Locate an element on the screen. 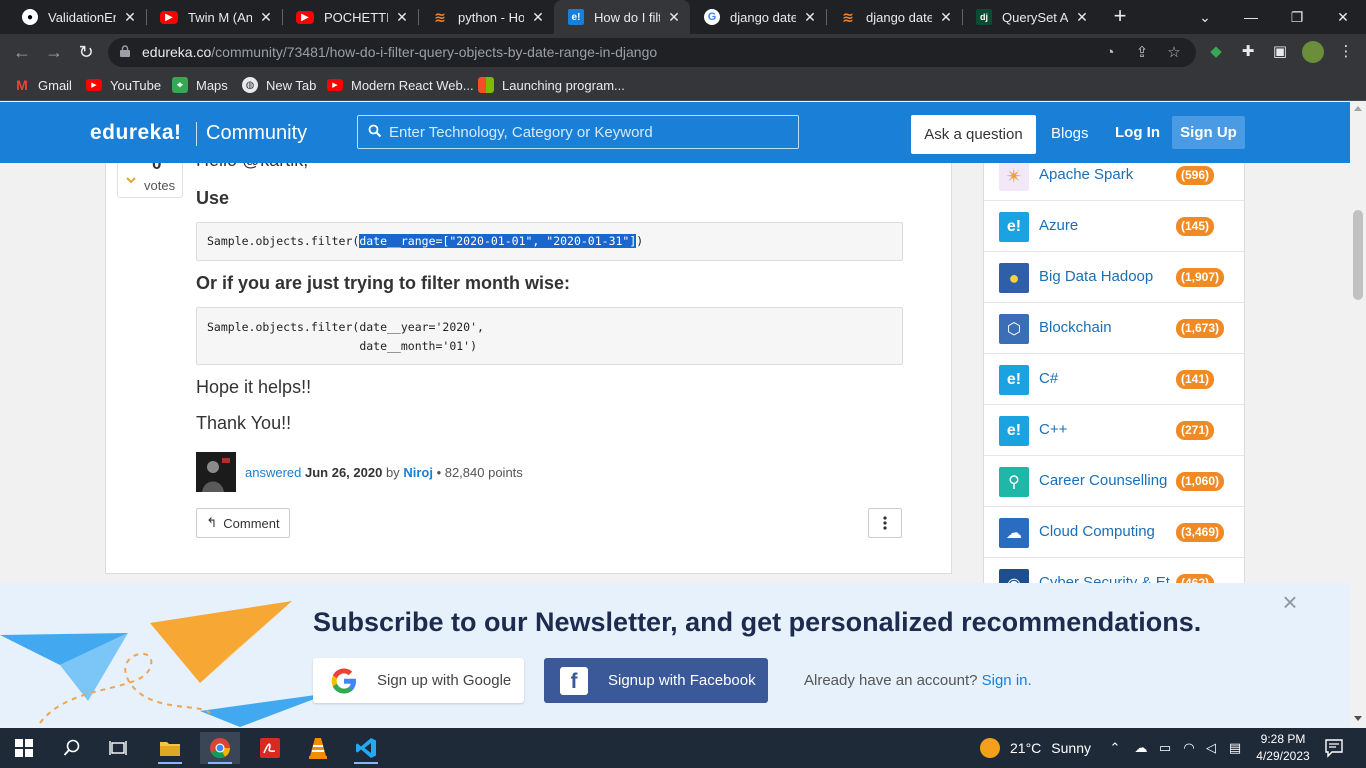  comment-button: ↰ Comment is located at coordinates (243, 523).